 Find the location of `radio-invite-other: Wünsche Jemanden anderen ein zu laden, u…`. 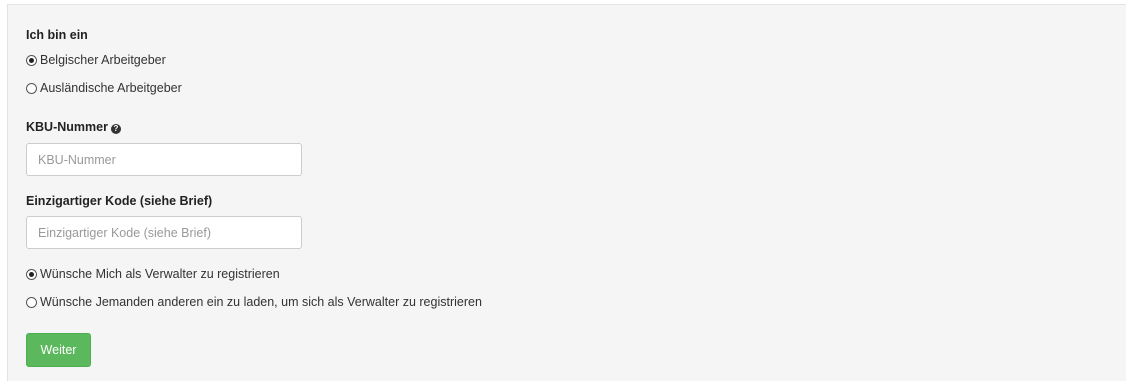

radio-invite-other: Wünsche Jemanden anderen ein zu laden, u… is located at coordinates (254, 302).